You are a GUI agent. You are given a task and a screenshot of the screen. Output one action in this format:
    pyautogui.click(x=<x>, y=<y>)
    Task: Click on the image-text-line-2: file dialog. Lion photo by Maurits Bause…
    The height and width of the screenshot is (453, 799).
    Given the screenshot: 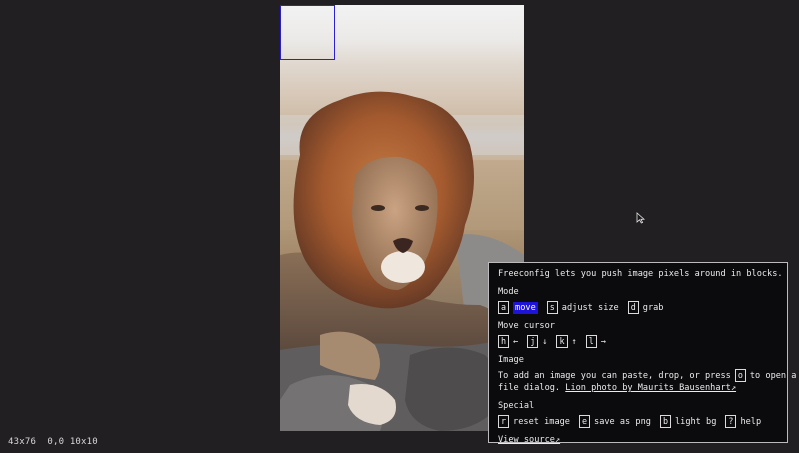 What is the action you would take?
    pyautogui.click(x=638, y=388)
    